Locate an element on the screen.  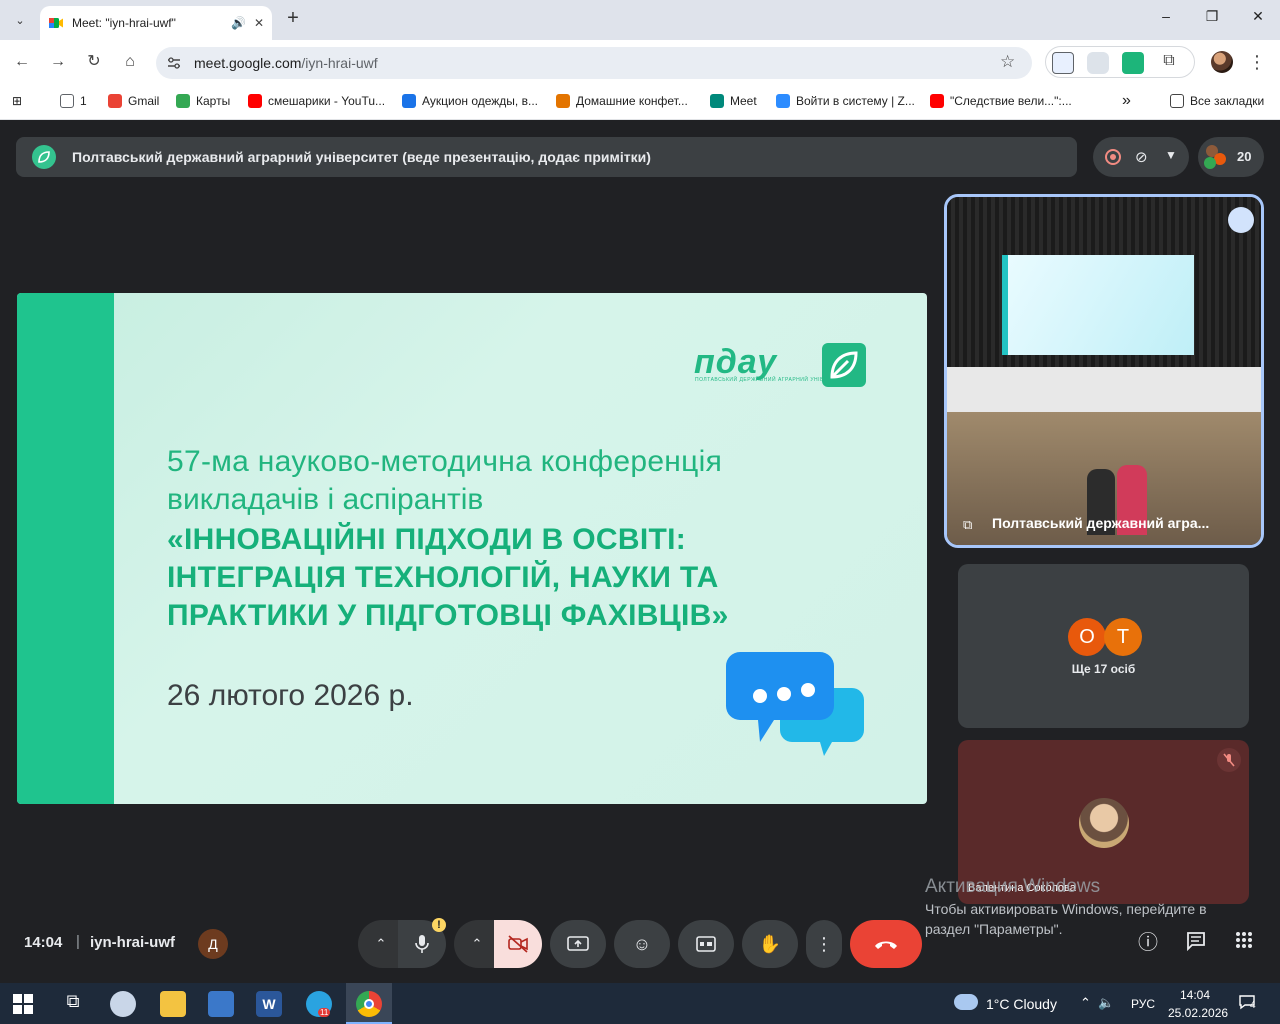
word-app-icon: W is located at coordinates (269, 1004).